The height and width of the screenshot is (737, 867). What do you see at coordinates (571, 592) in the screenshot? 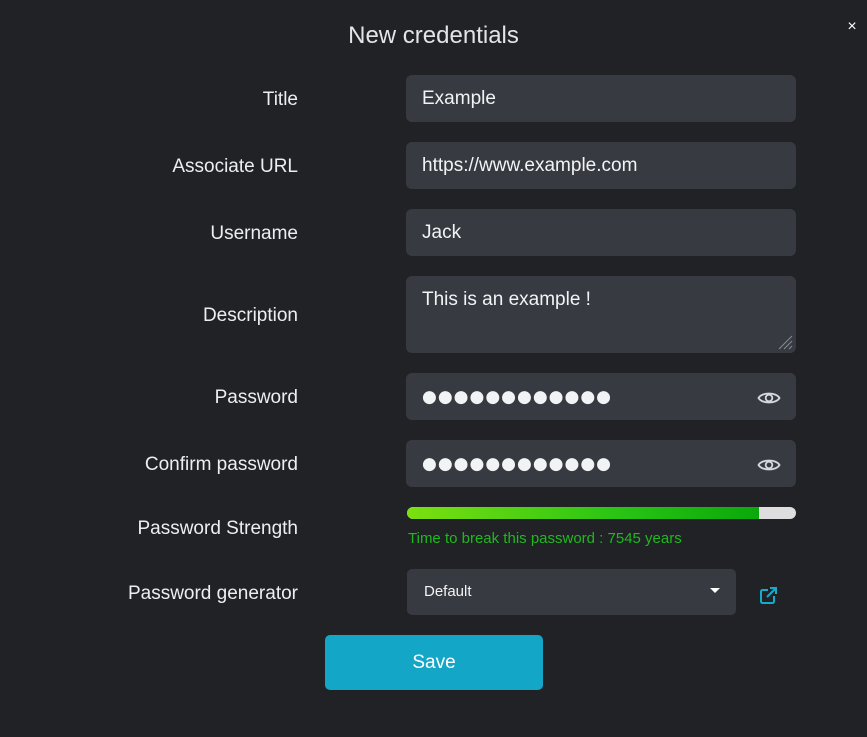
I see `password-generator-select: Default` at bounding box center [571, 592].